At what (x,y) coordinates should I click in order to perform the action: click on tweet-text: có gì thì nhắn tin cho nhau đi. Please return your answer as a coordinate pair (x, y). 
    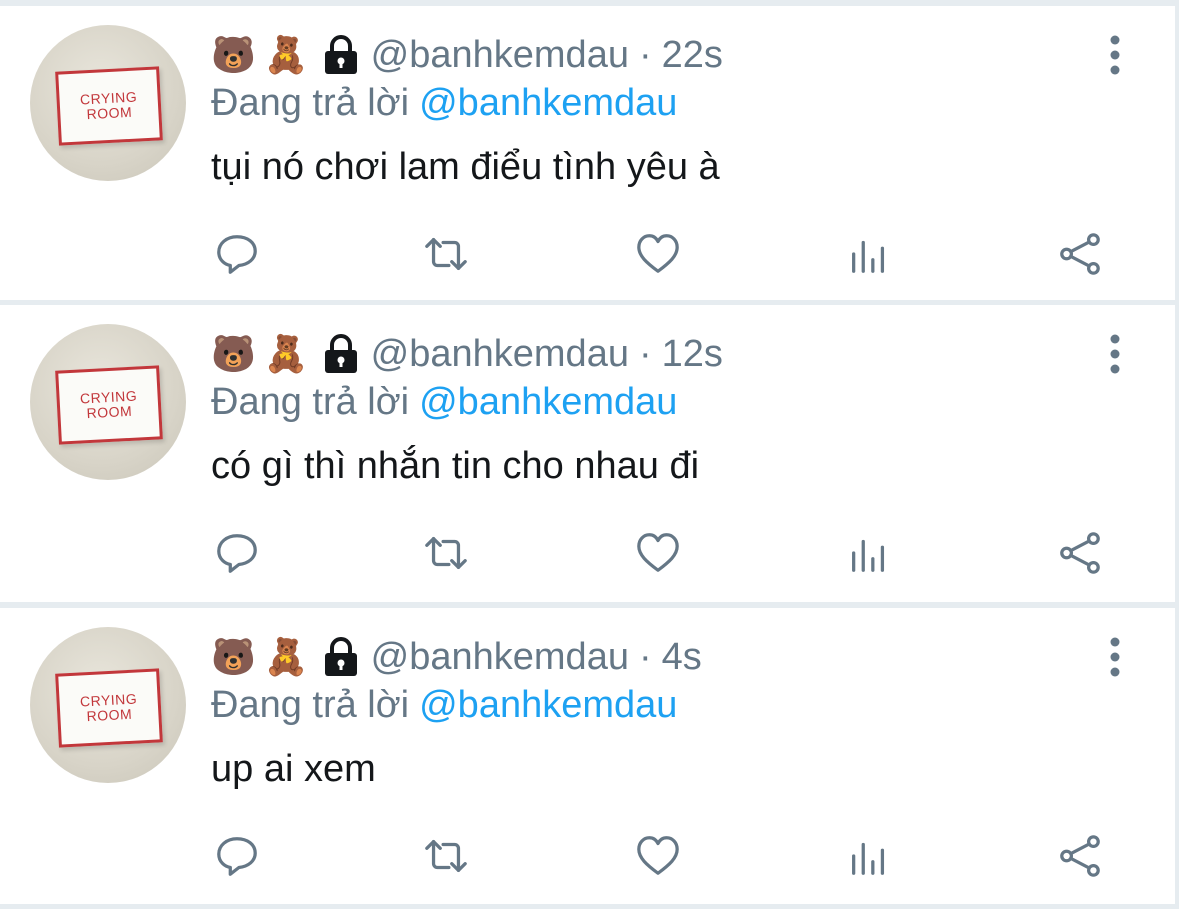
    Looking at the image, I should click on (455, 466).